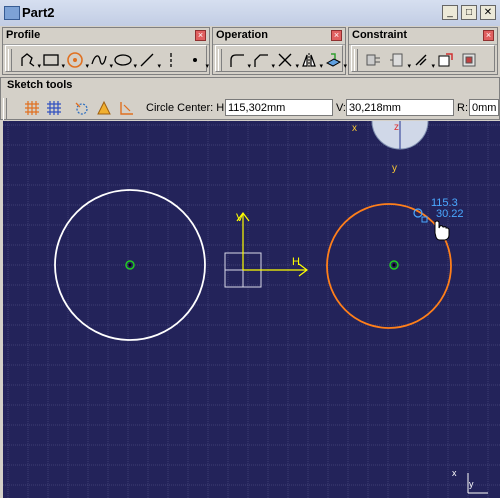 The height and width of the screenshot is (498, 500). I want to click on constraint-toolbar: Constraint × ▾ ▾, so click(423, 51).